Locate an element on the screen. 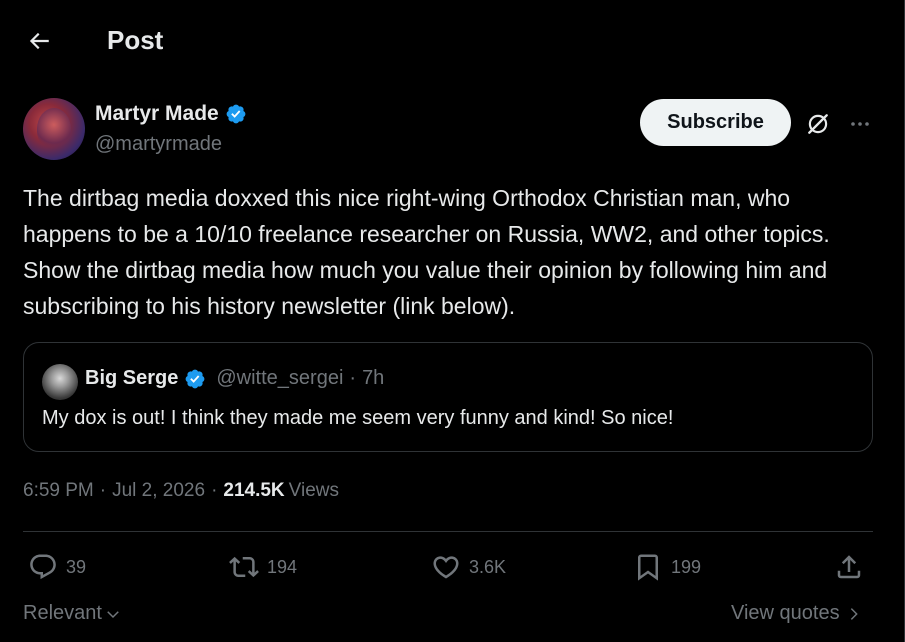  post-date: Jul 2, 2026 is located at coordinates (158, 491).